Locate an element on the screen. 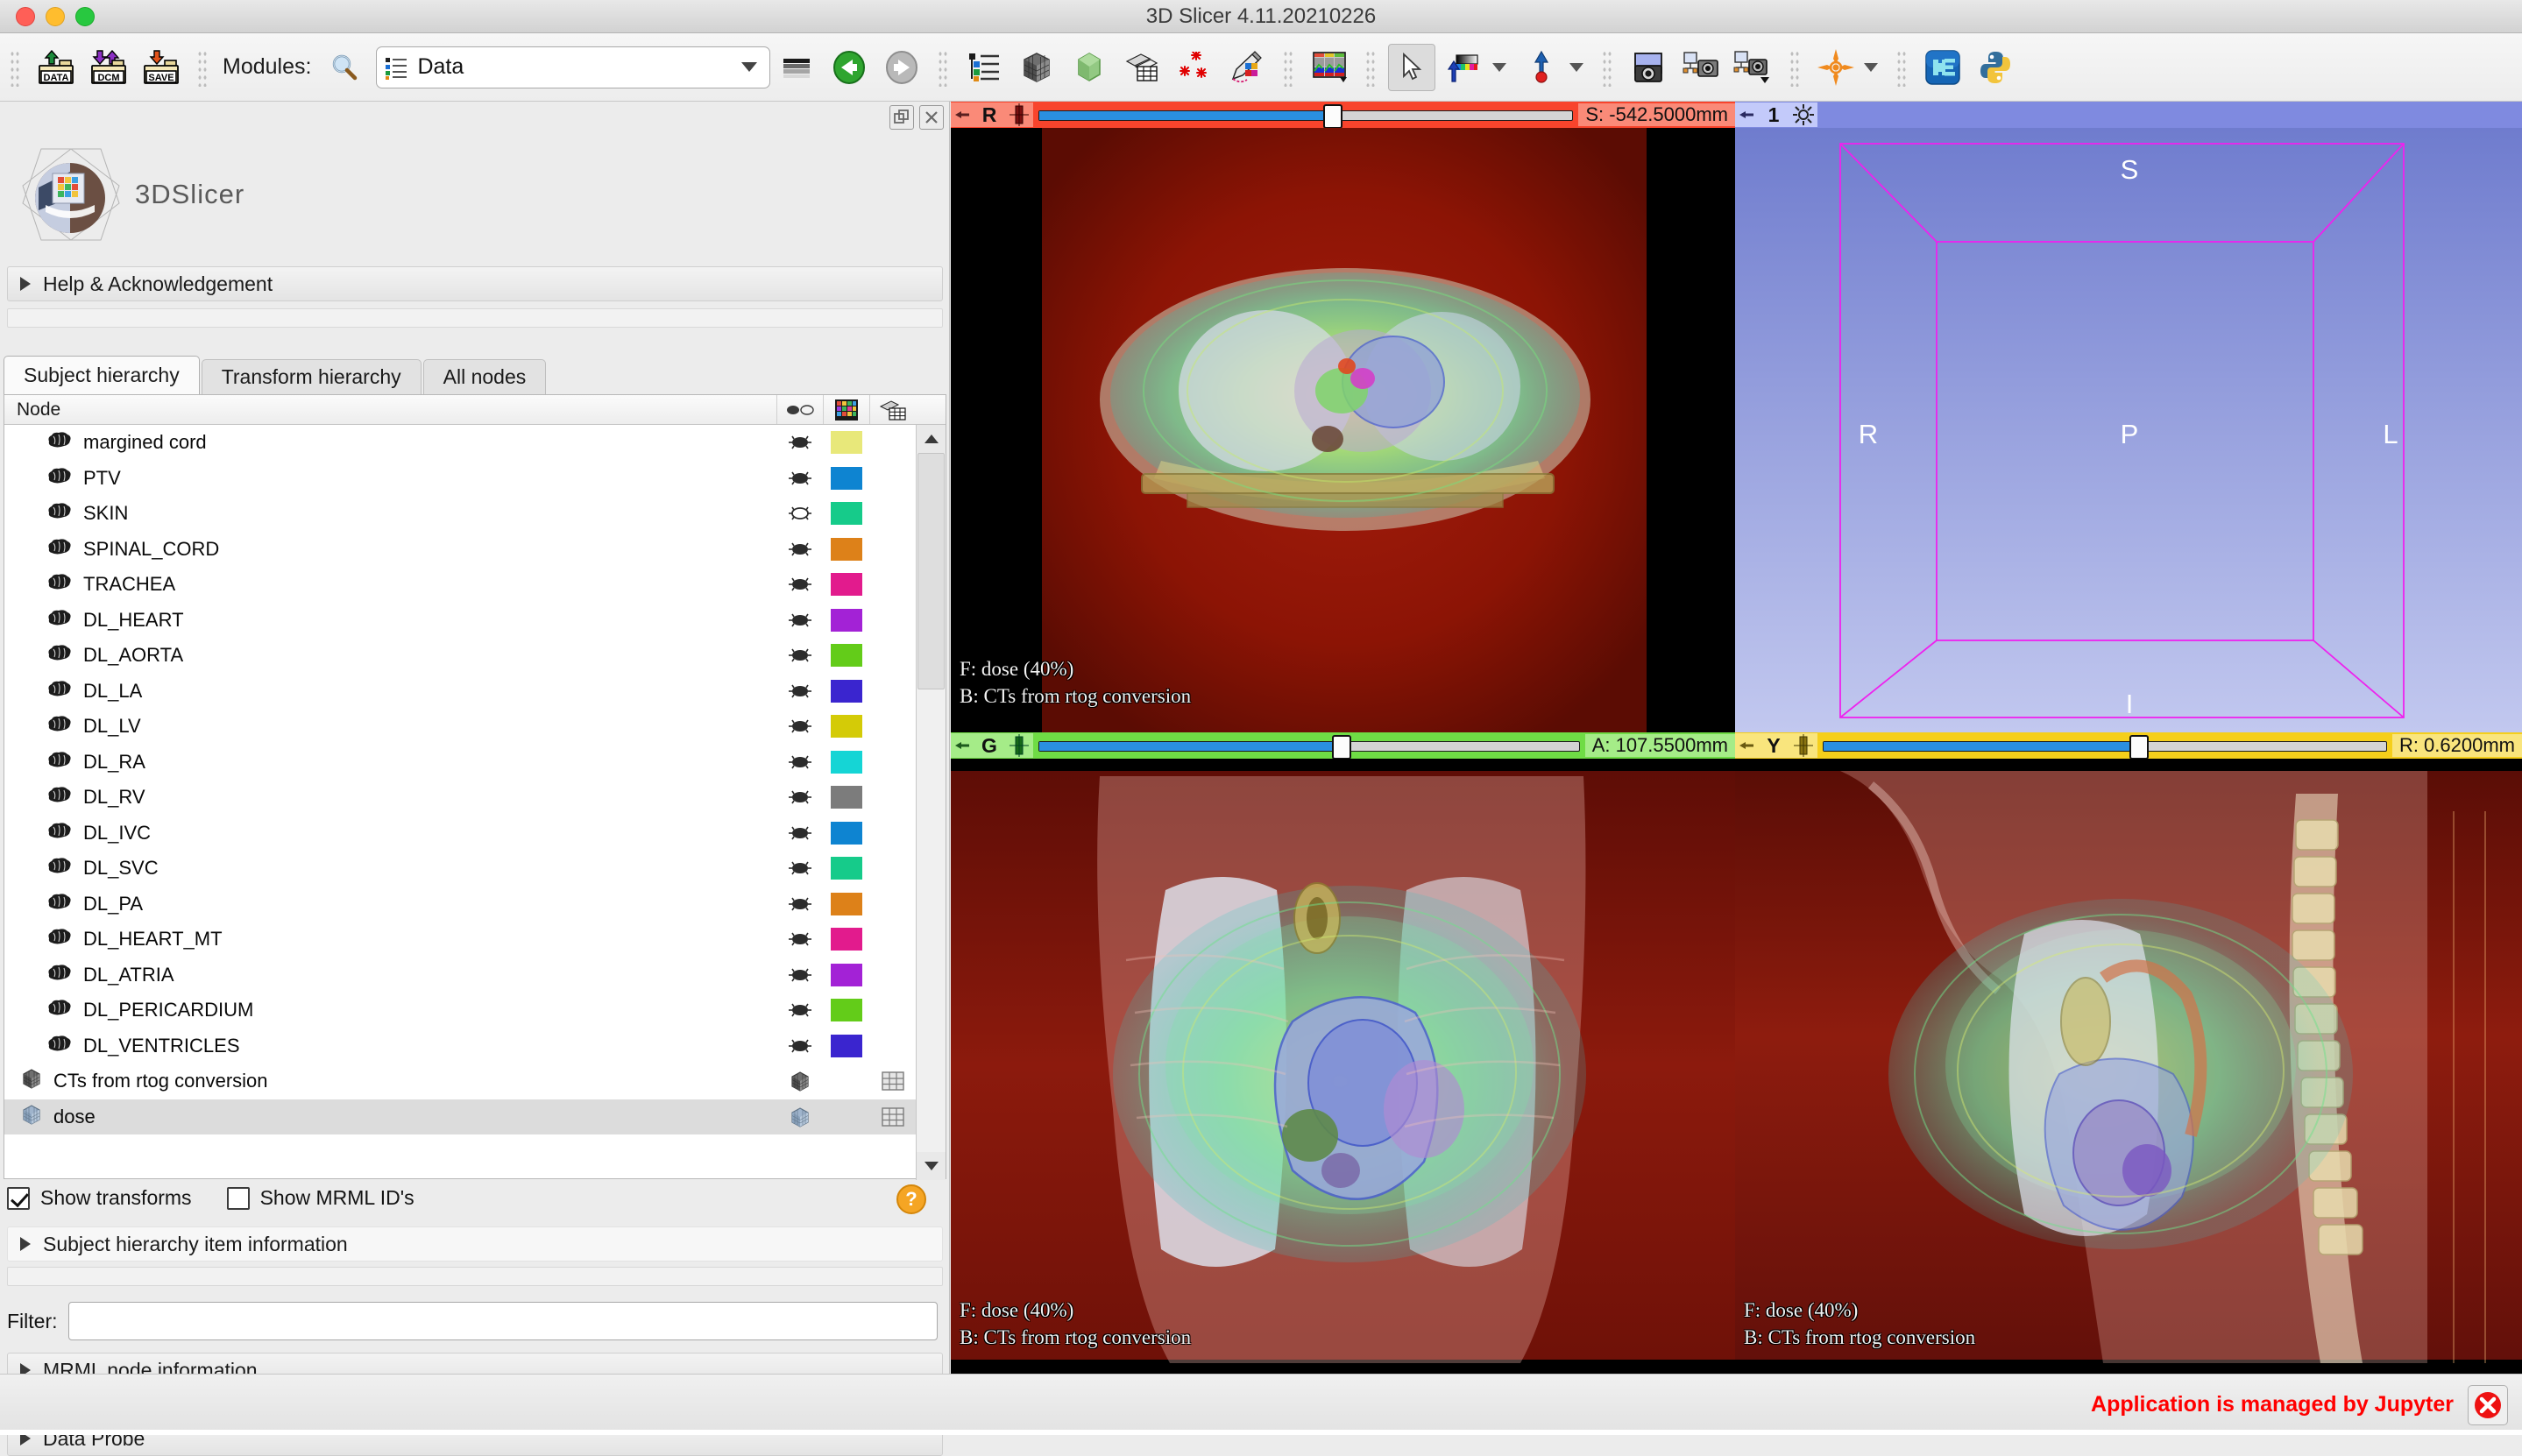  table-row: DL_PERICARDIUM is located at coordinates (475, 1010).